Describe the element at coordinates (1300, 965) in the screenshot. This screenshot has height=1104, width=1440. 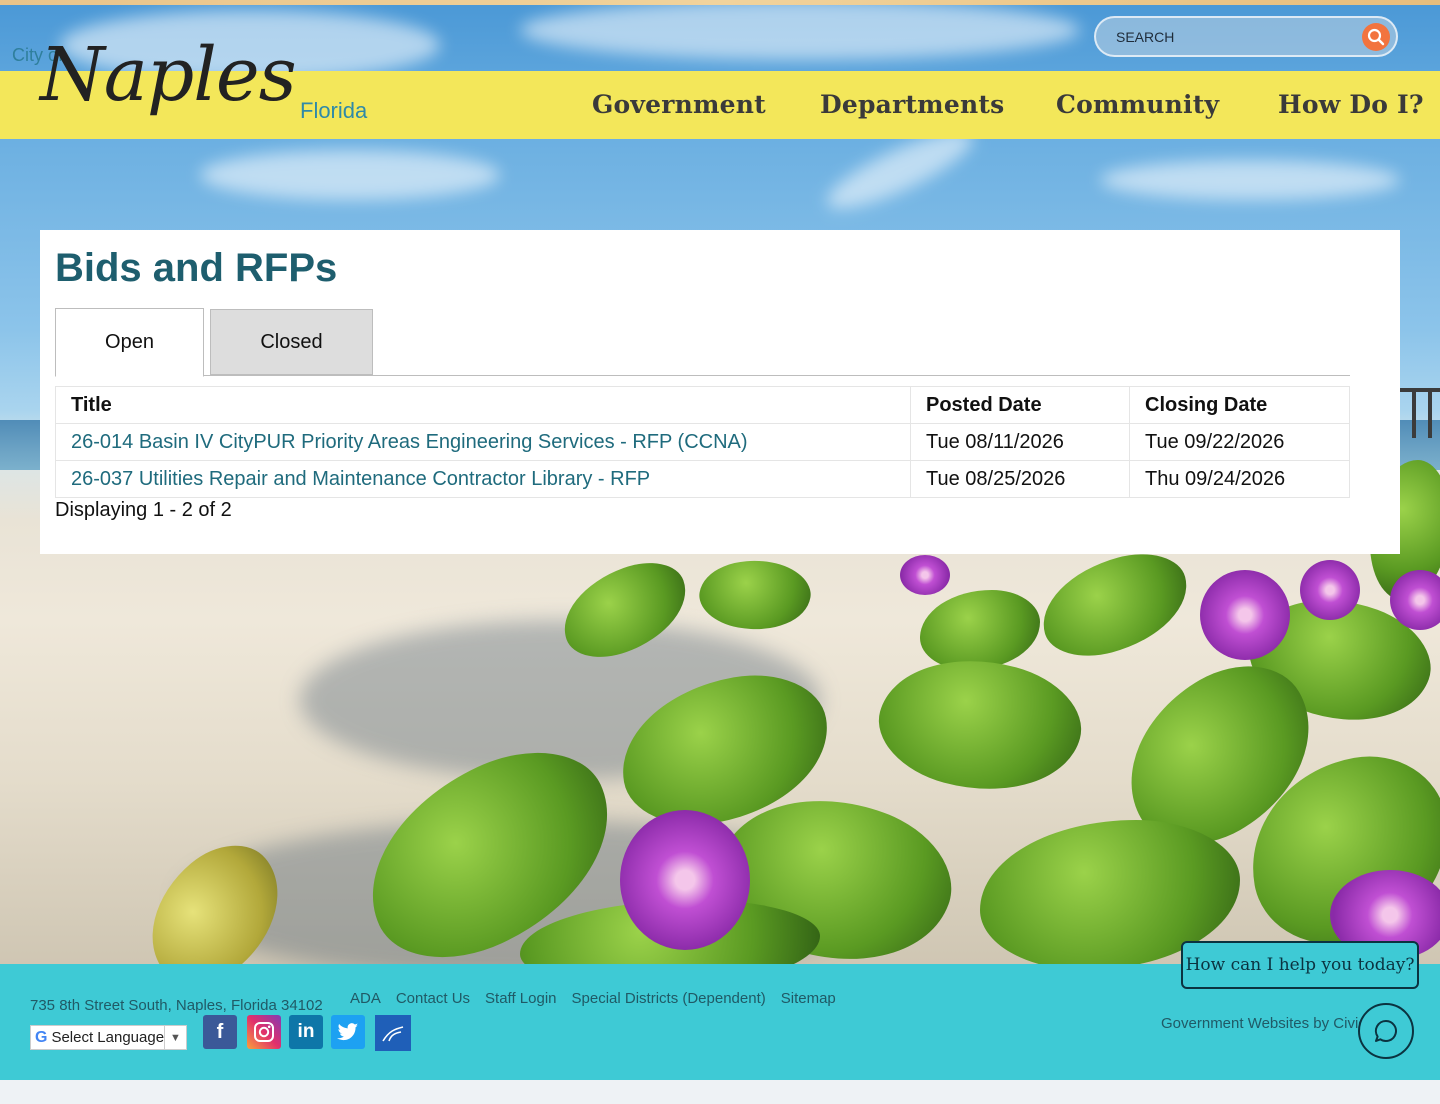
I see `chat-prompt: How can I help you today?` at that location.